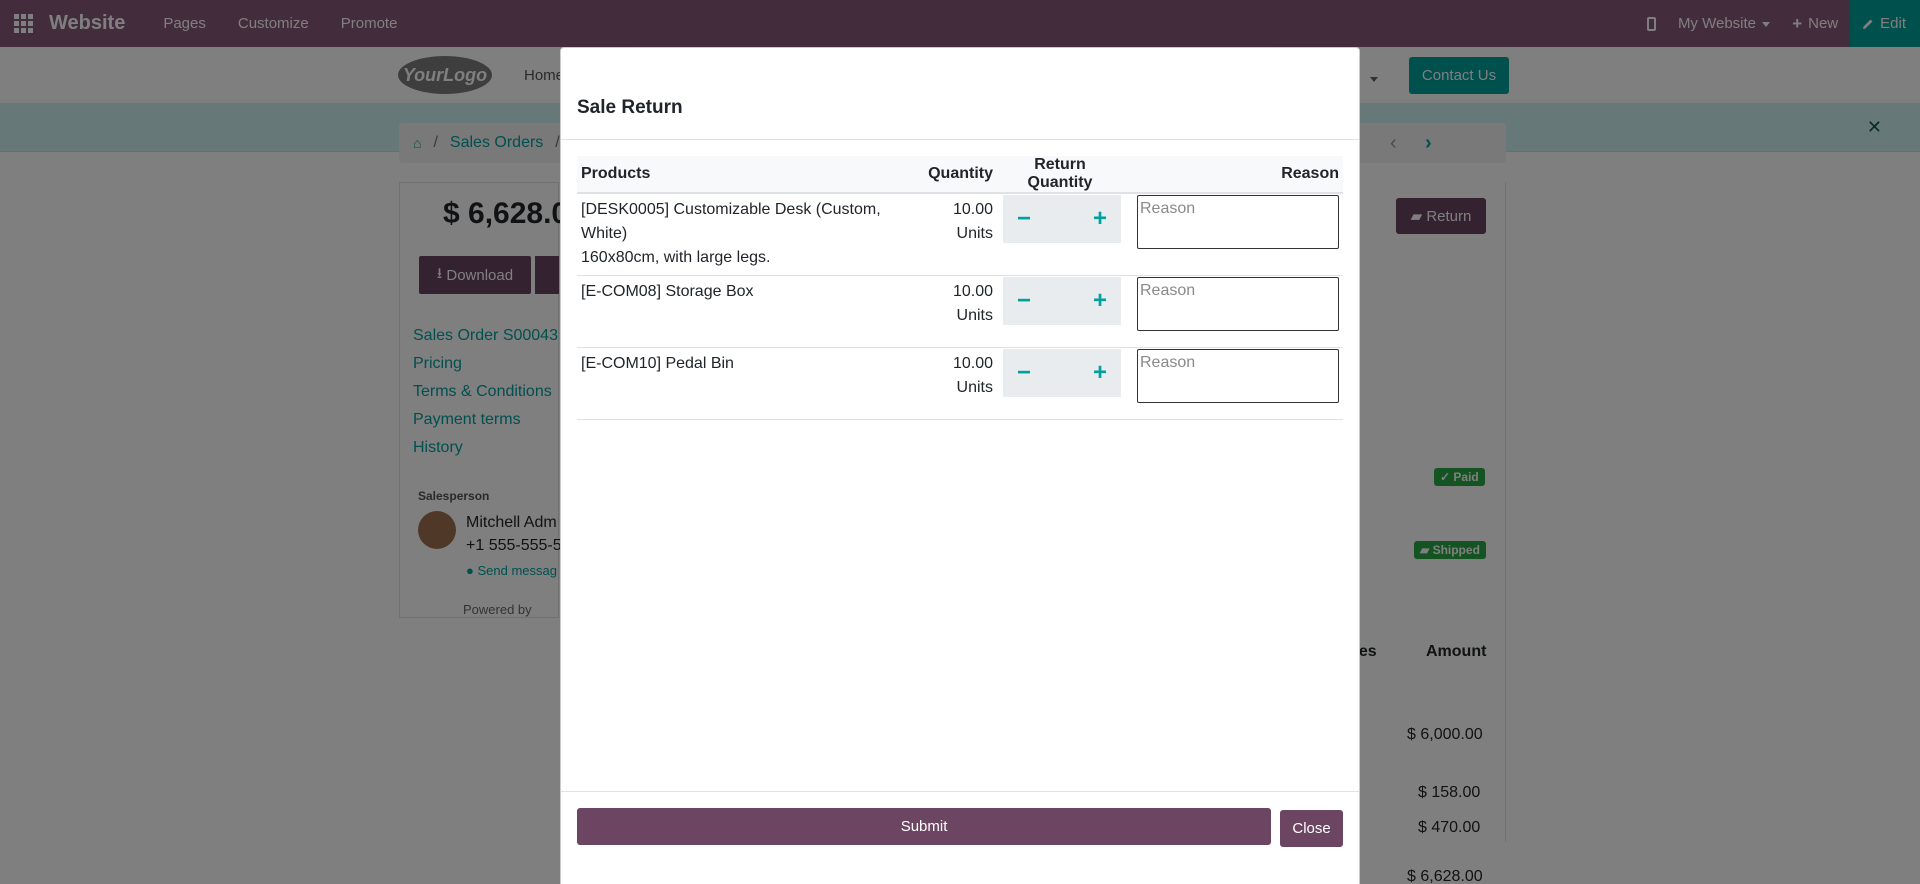 This screenshot has height=884, width=1920. What do you see at coordinates (960, 94) in the screenshot?
I see `dialog-header: Sale Return` at bounding box center [960, 94].